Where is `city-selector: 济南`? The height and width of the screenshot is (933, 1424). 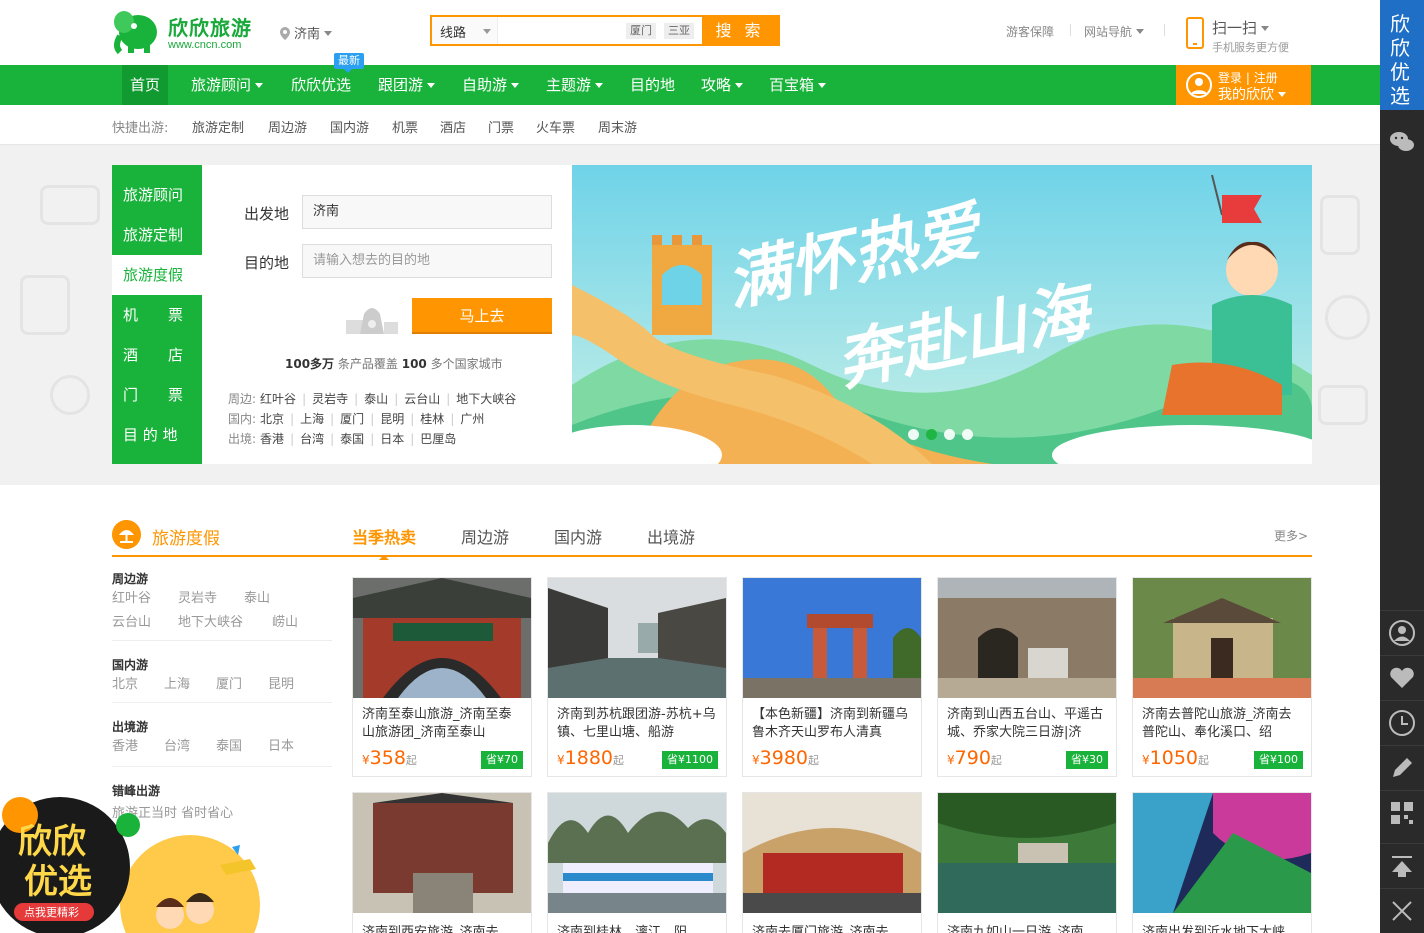 city-selector: 济南 is located at coordinates (306, 32).